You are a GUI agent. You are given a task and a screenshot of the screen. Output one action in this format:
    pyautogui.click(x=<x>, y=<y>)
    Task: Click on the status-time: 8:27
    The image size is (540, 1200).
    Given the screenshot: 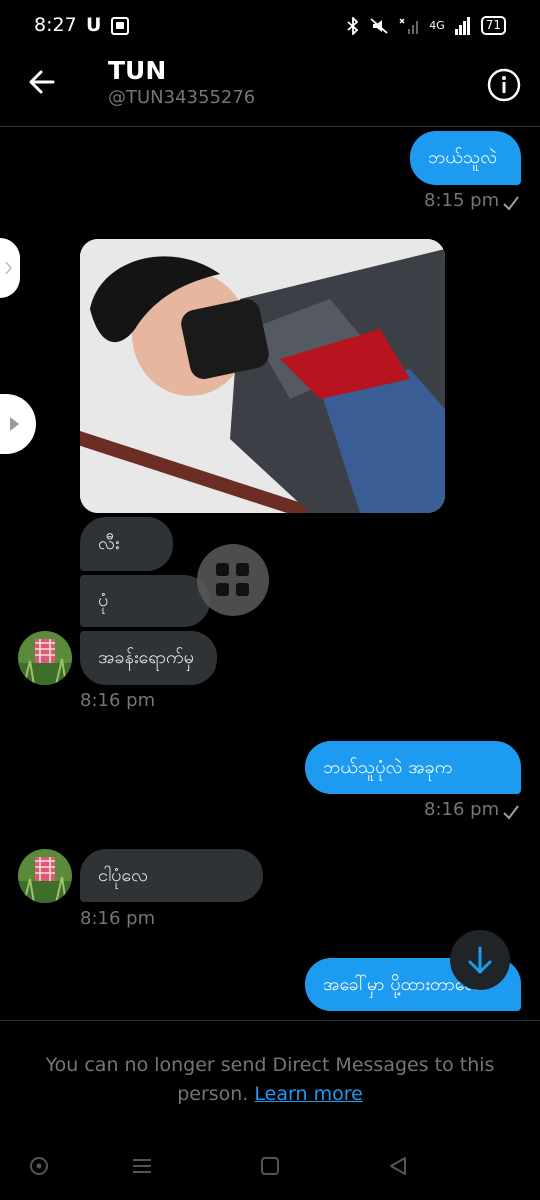 What is the action you would take?
    pyautogui.click(x=55, y=25)
    